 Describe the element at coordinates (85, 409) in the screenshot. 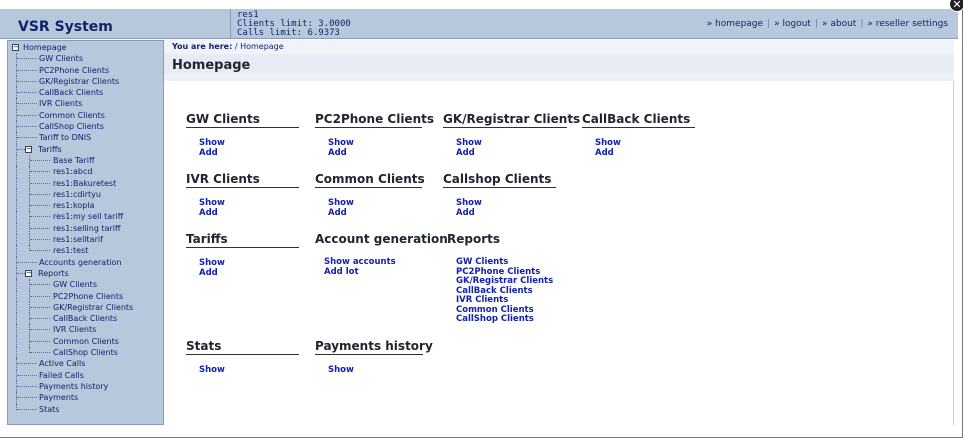

I see `sidebar-item-stats: Stats` at that location.